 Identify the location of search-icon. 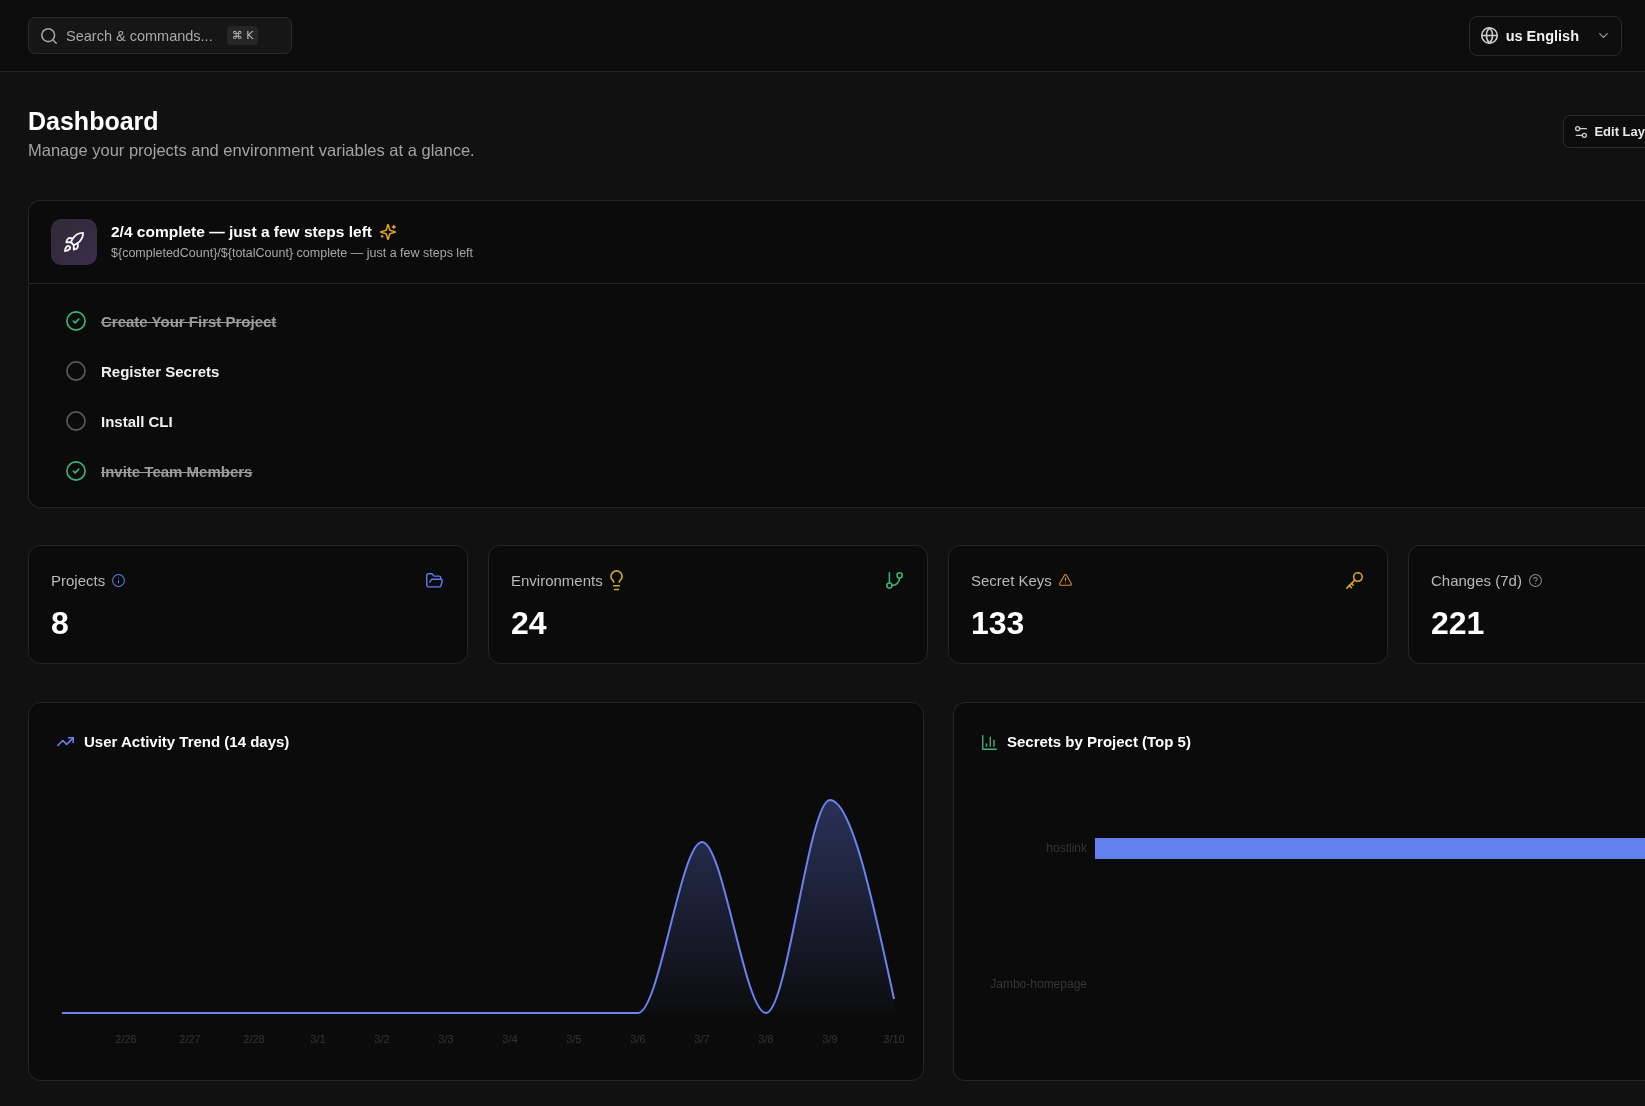
(49, 35).